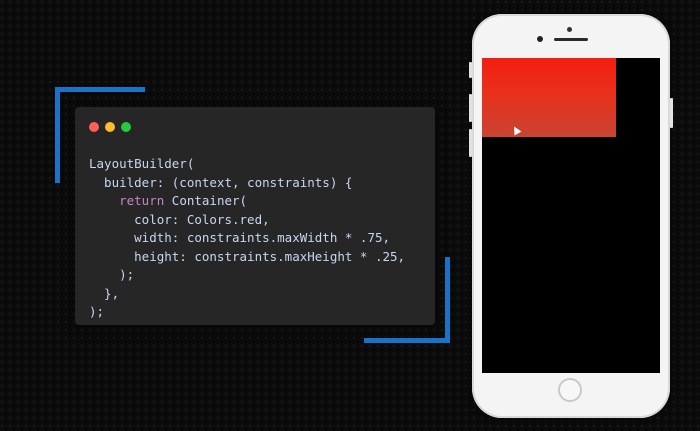  Describe the element at coordinates (470, 143) in the screenshot. I see `phone-volume-down-button` at that location.